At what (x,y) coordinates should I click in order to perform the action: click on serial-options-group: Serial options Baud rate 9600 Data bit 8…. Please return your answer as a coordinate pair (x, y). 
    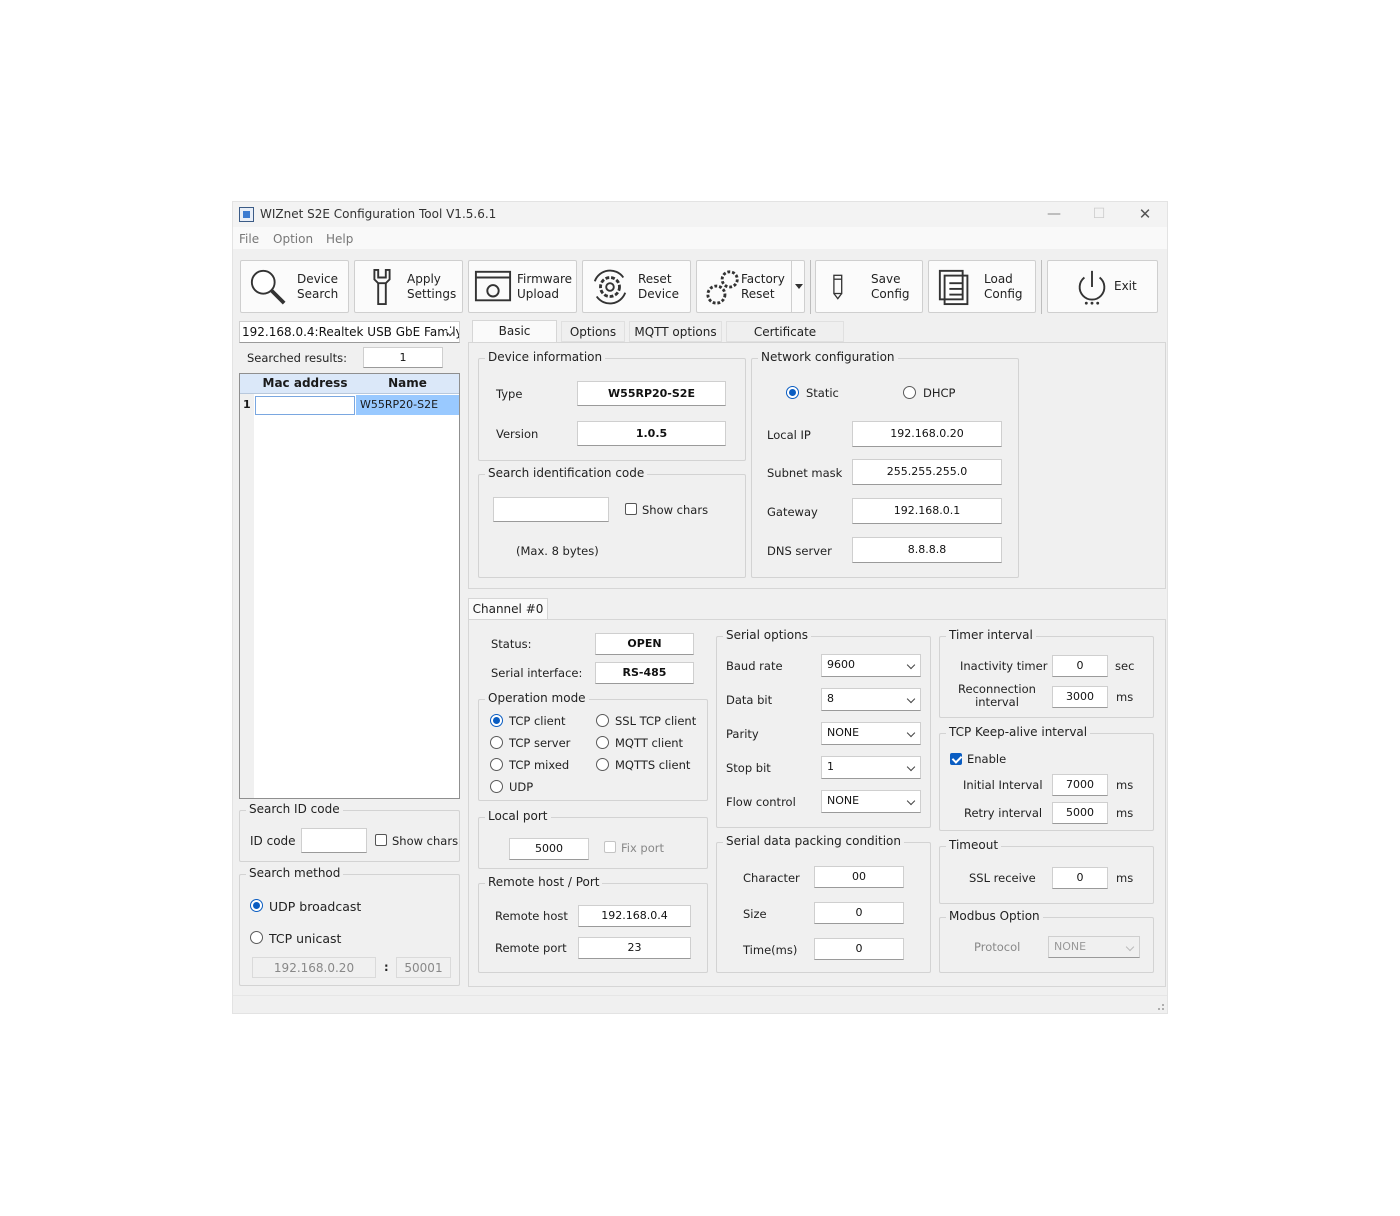
    Looking at the image, I should click on (823, 728).